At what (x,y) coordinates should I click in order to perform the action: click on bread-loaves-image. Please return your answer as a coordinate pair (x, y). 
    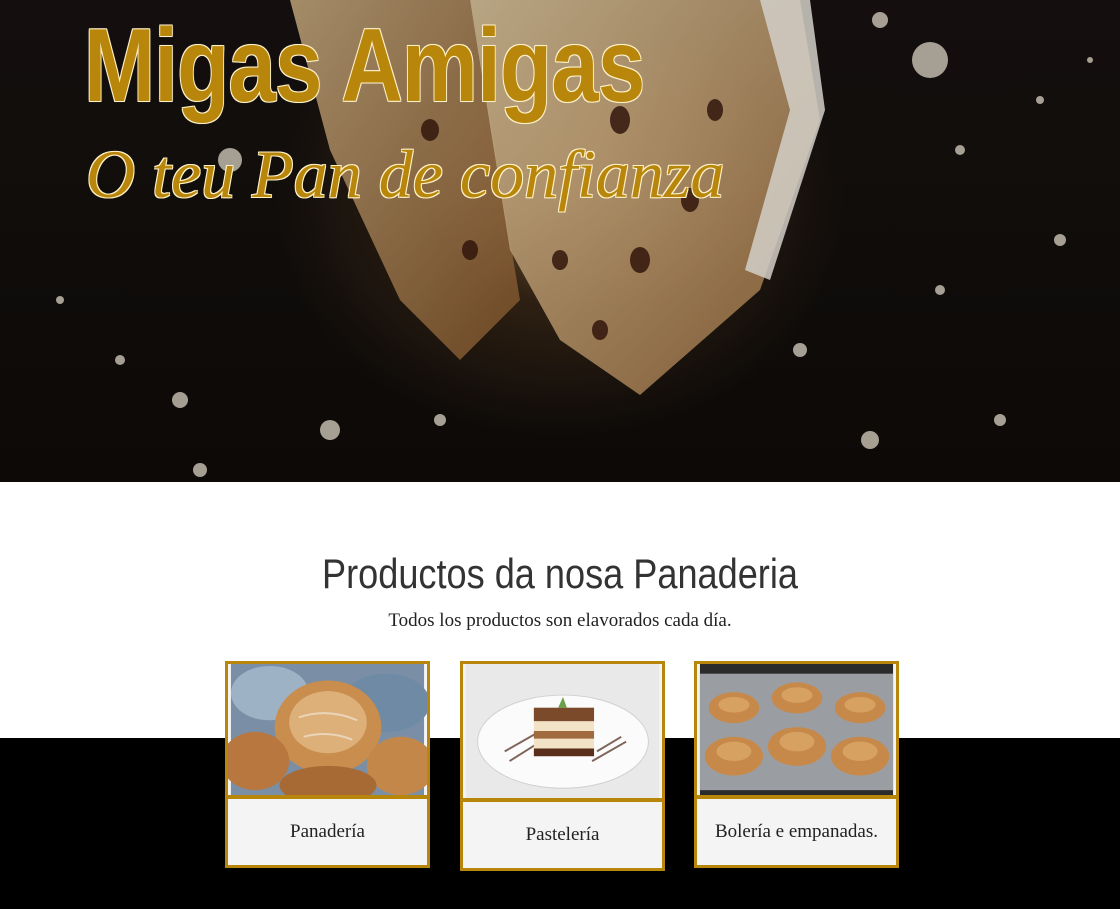
    Looking at the image, I should click on (327, 731).